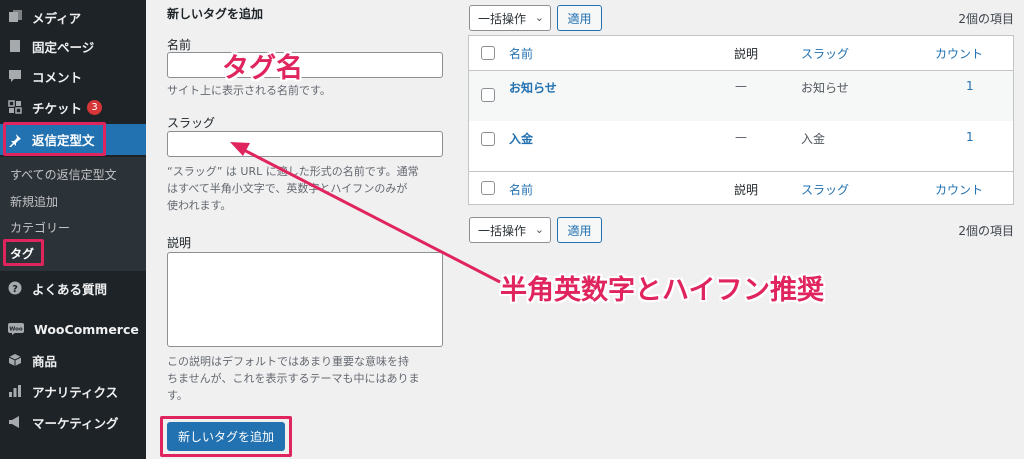 This screenshot has width=1024, height=459. Describe the element at coordinates (662, 290) in the screenshot. I see `slug-recommendation-annotation: 半角英数字とハイフン推奨` at that location.